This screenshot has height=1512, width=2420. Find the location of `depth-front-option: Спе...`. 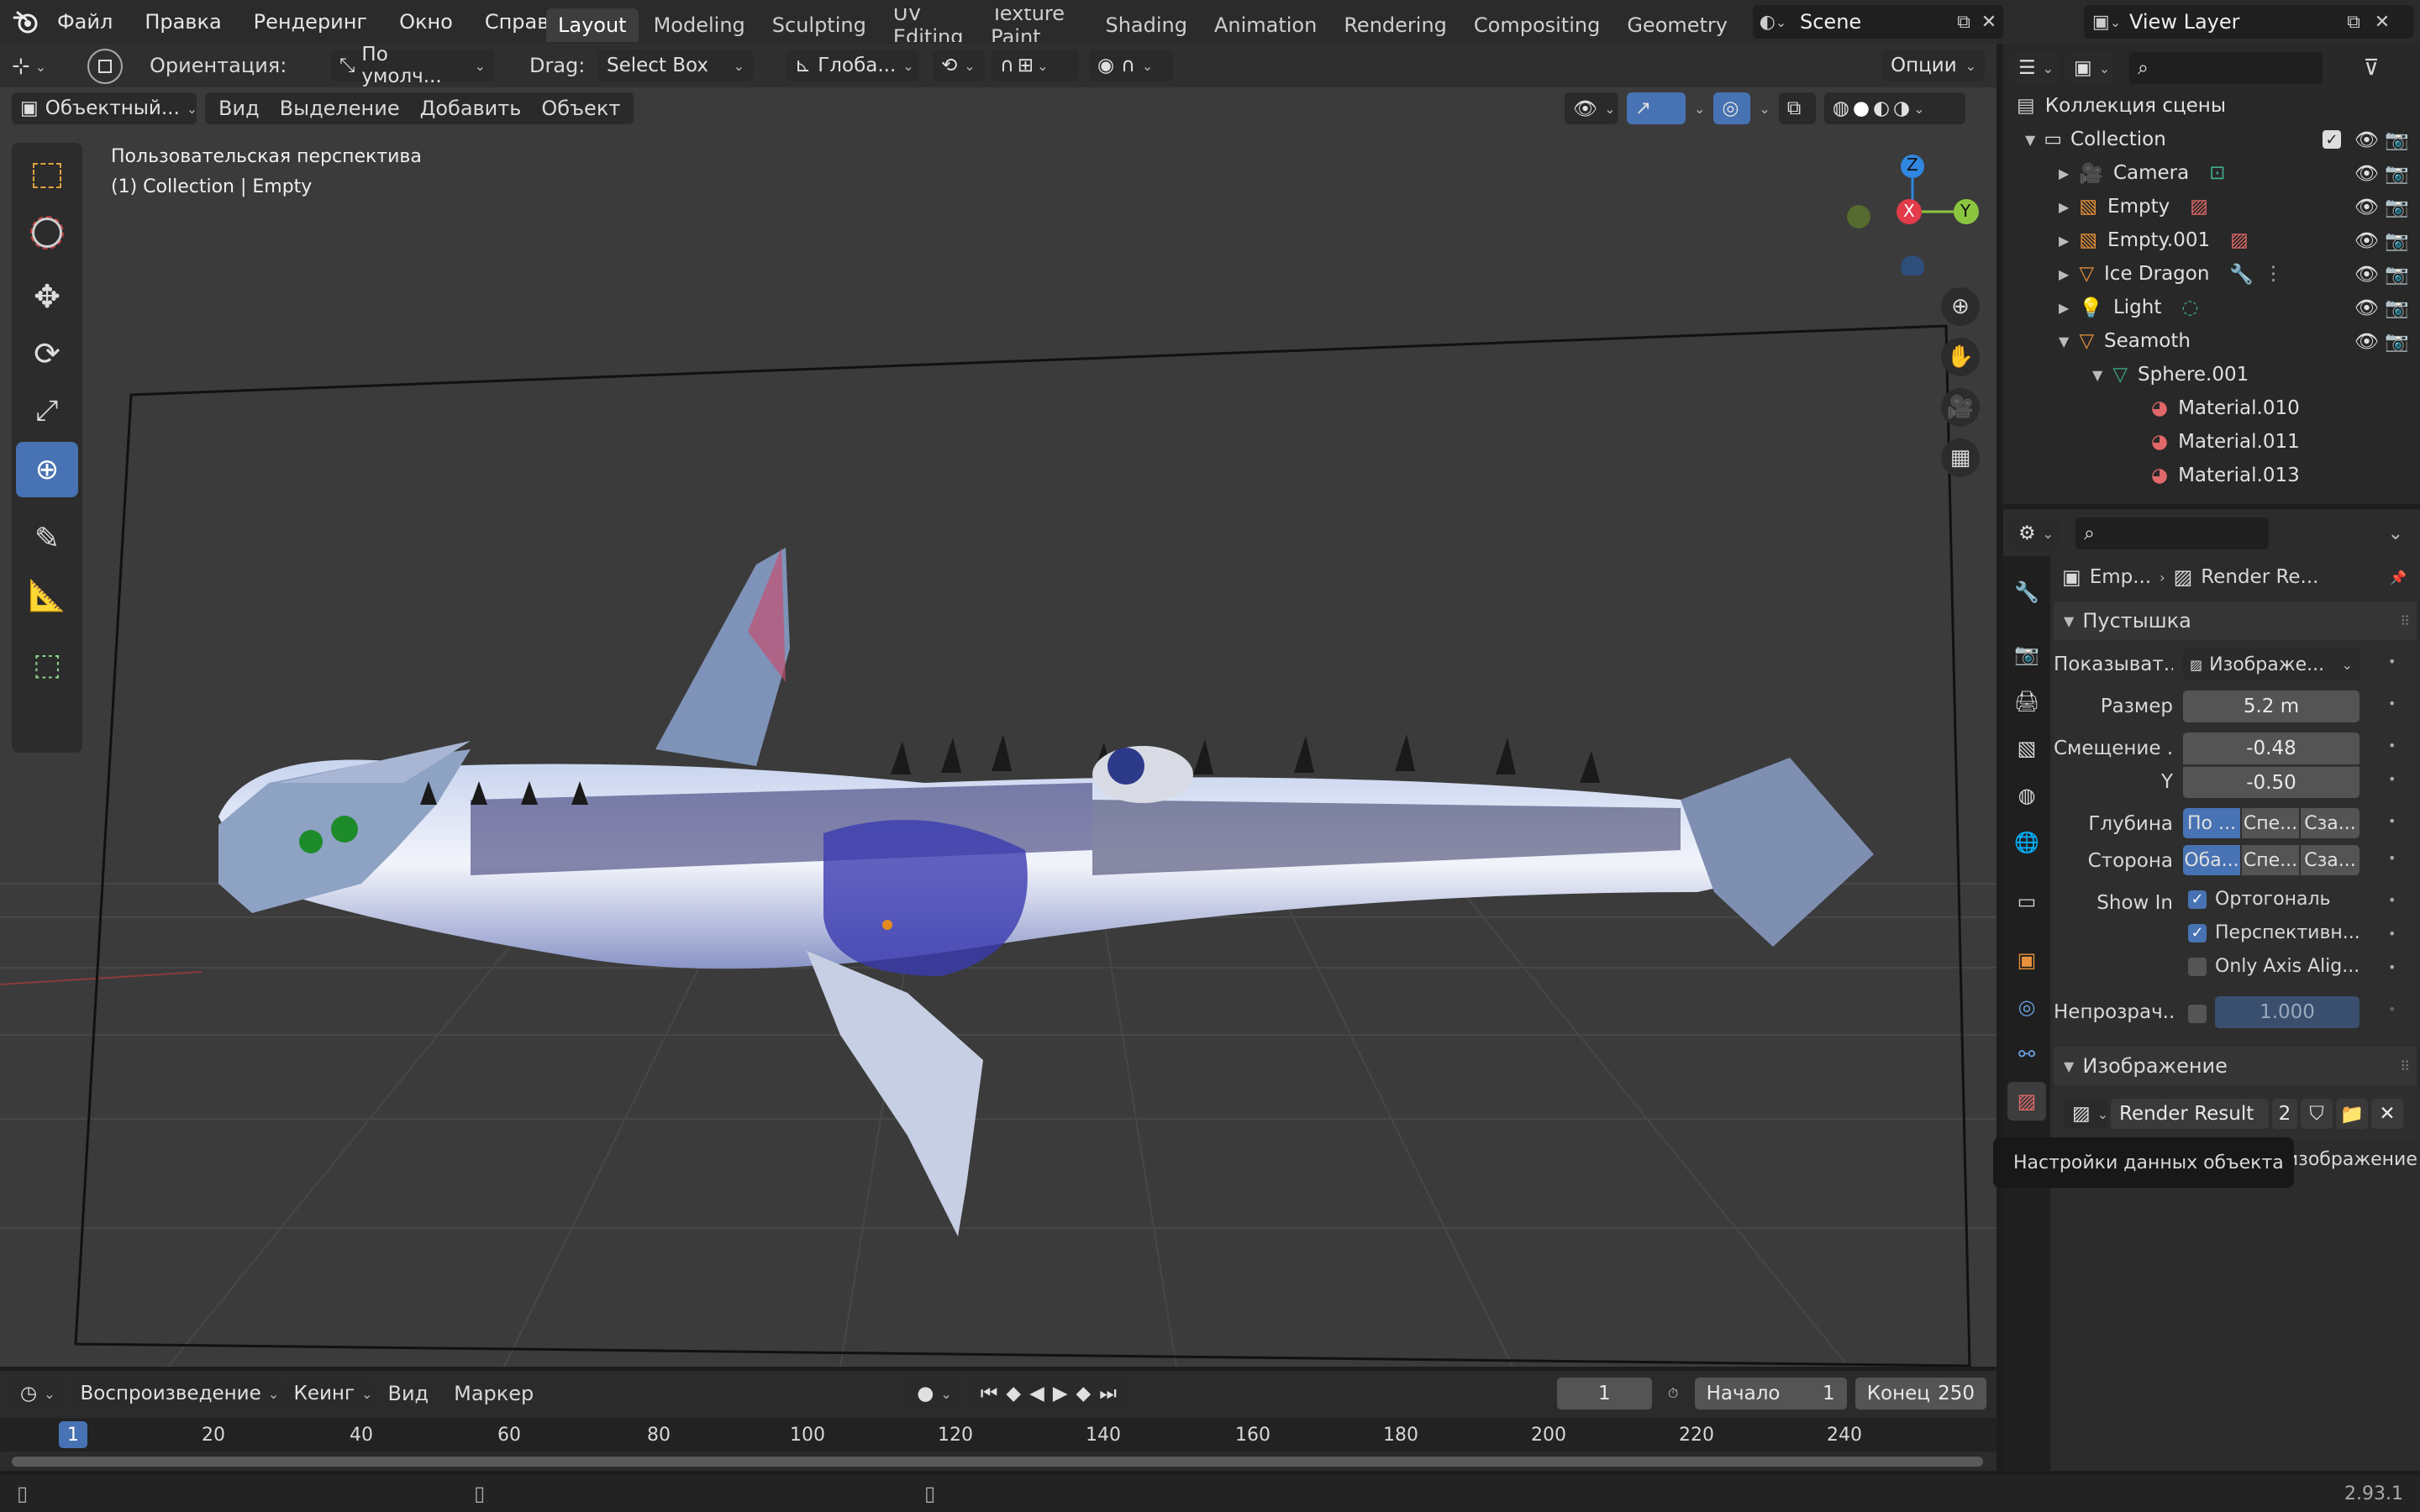

depth-front-option: Спе... is located at coordinates (2270, 823).